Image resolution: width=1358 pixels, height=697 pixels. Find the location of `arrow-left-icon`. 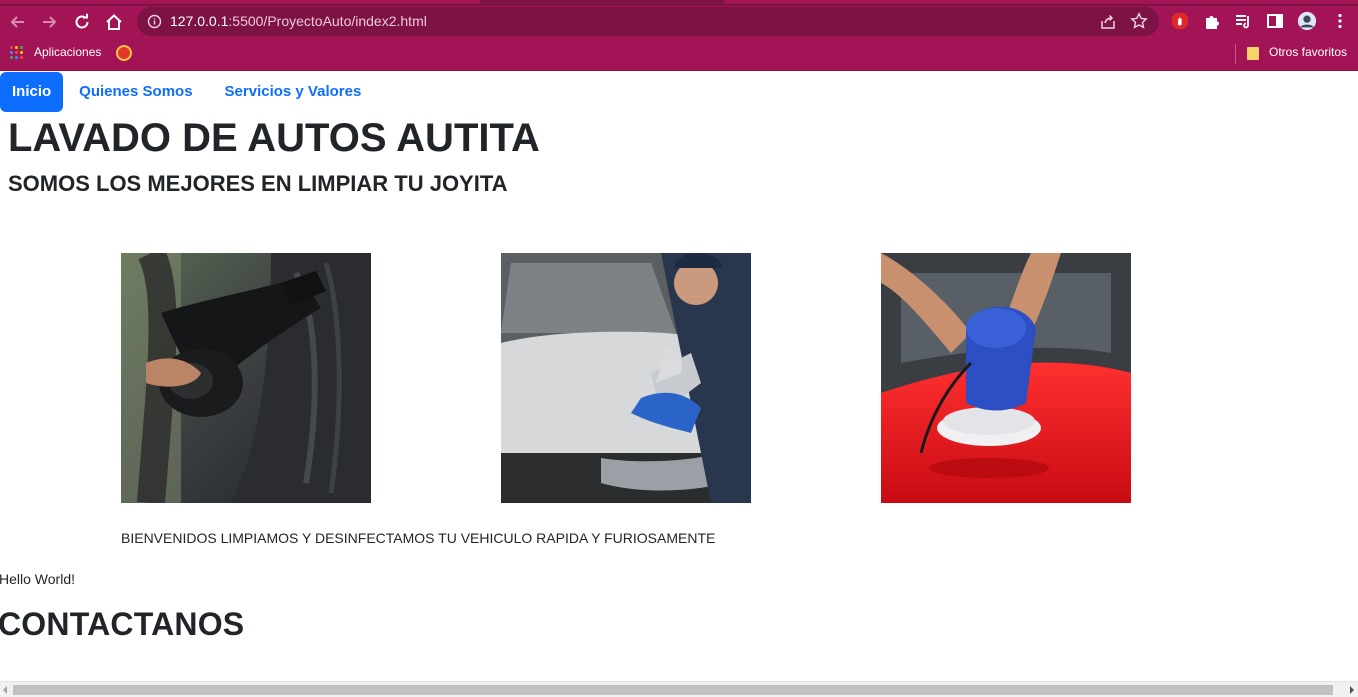

arrow-left-icon is located at coordinates (17, 22).